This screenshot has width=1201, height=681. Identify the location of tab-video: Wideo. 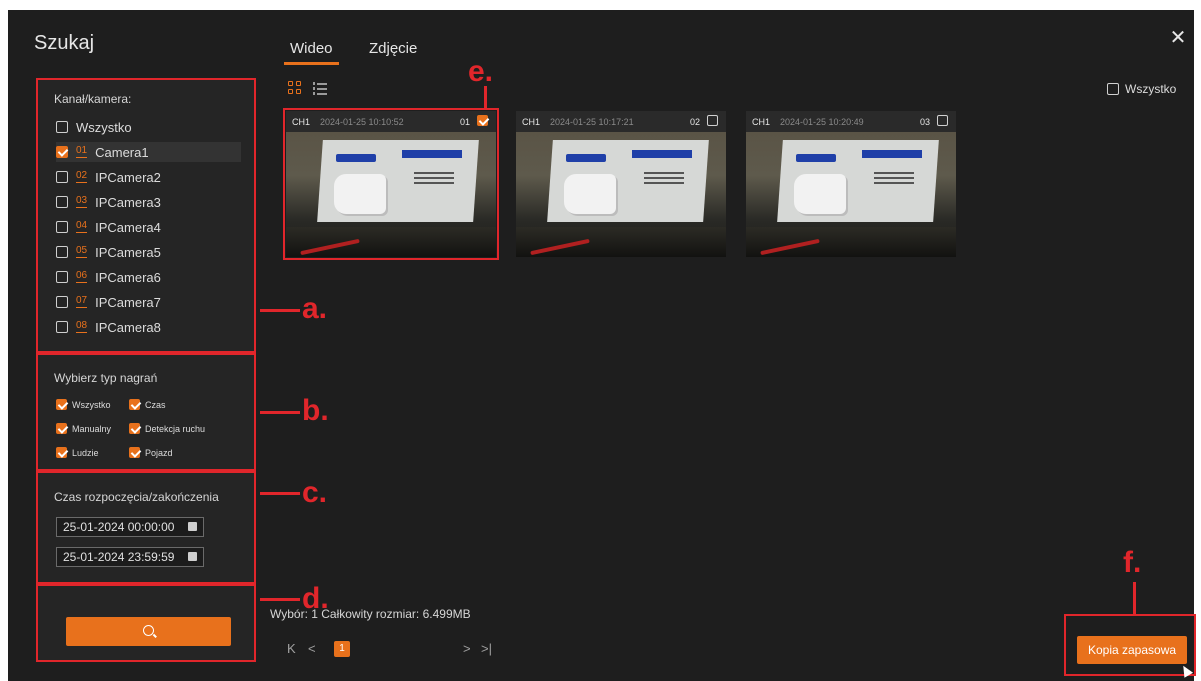
(311, 52).